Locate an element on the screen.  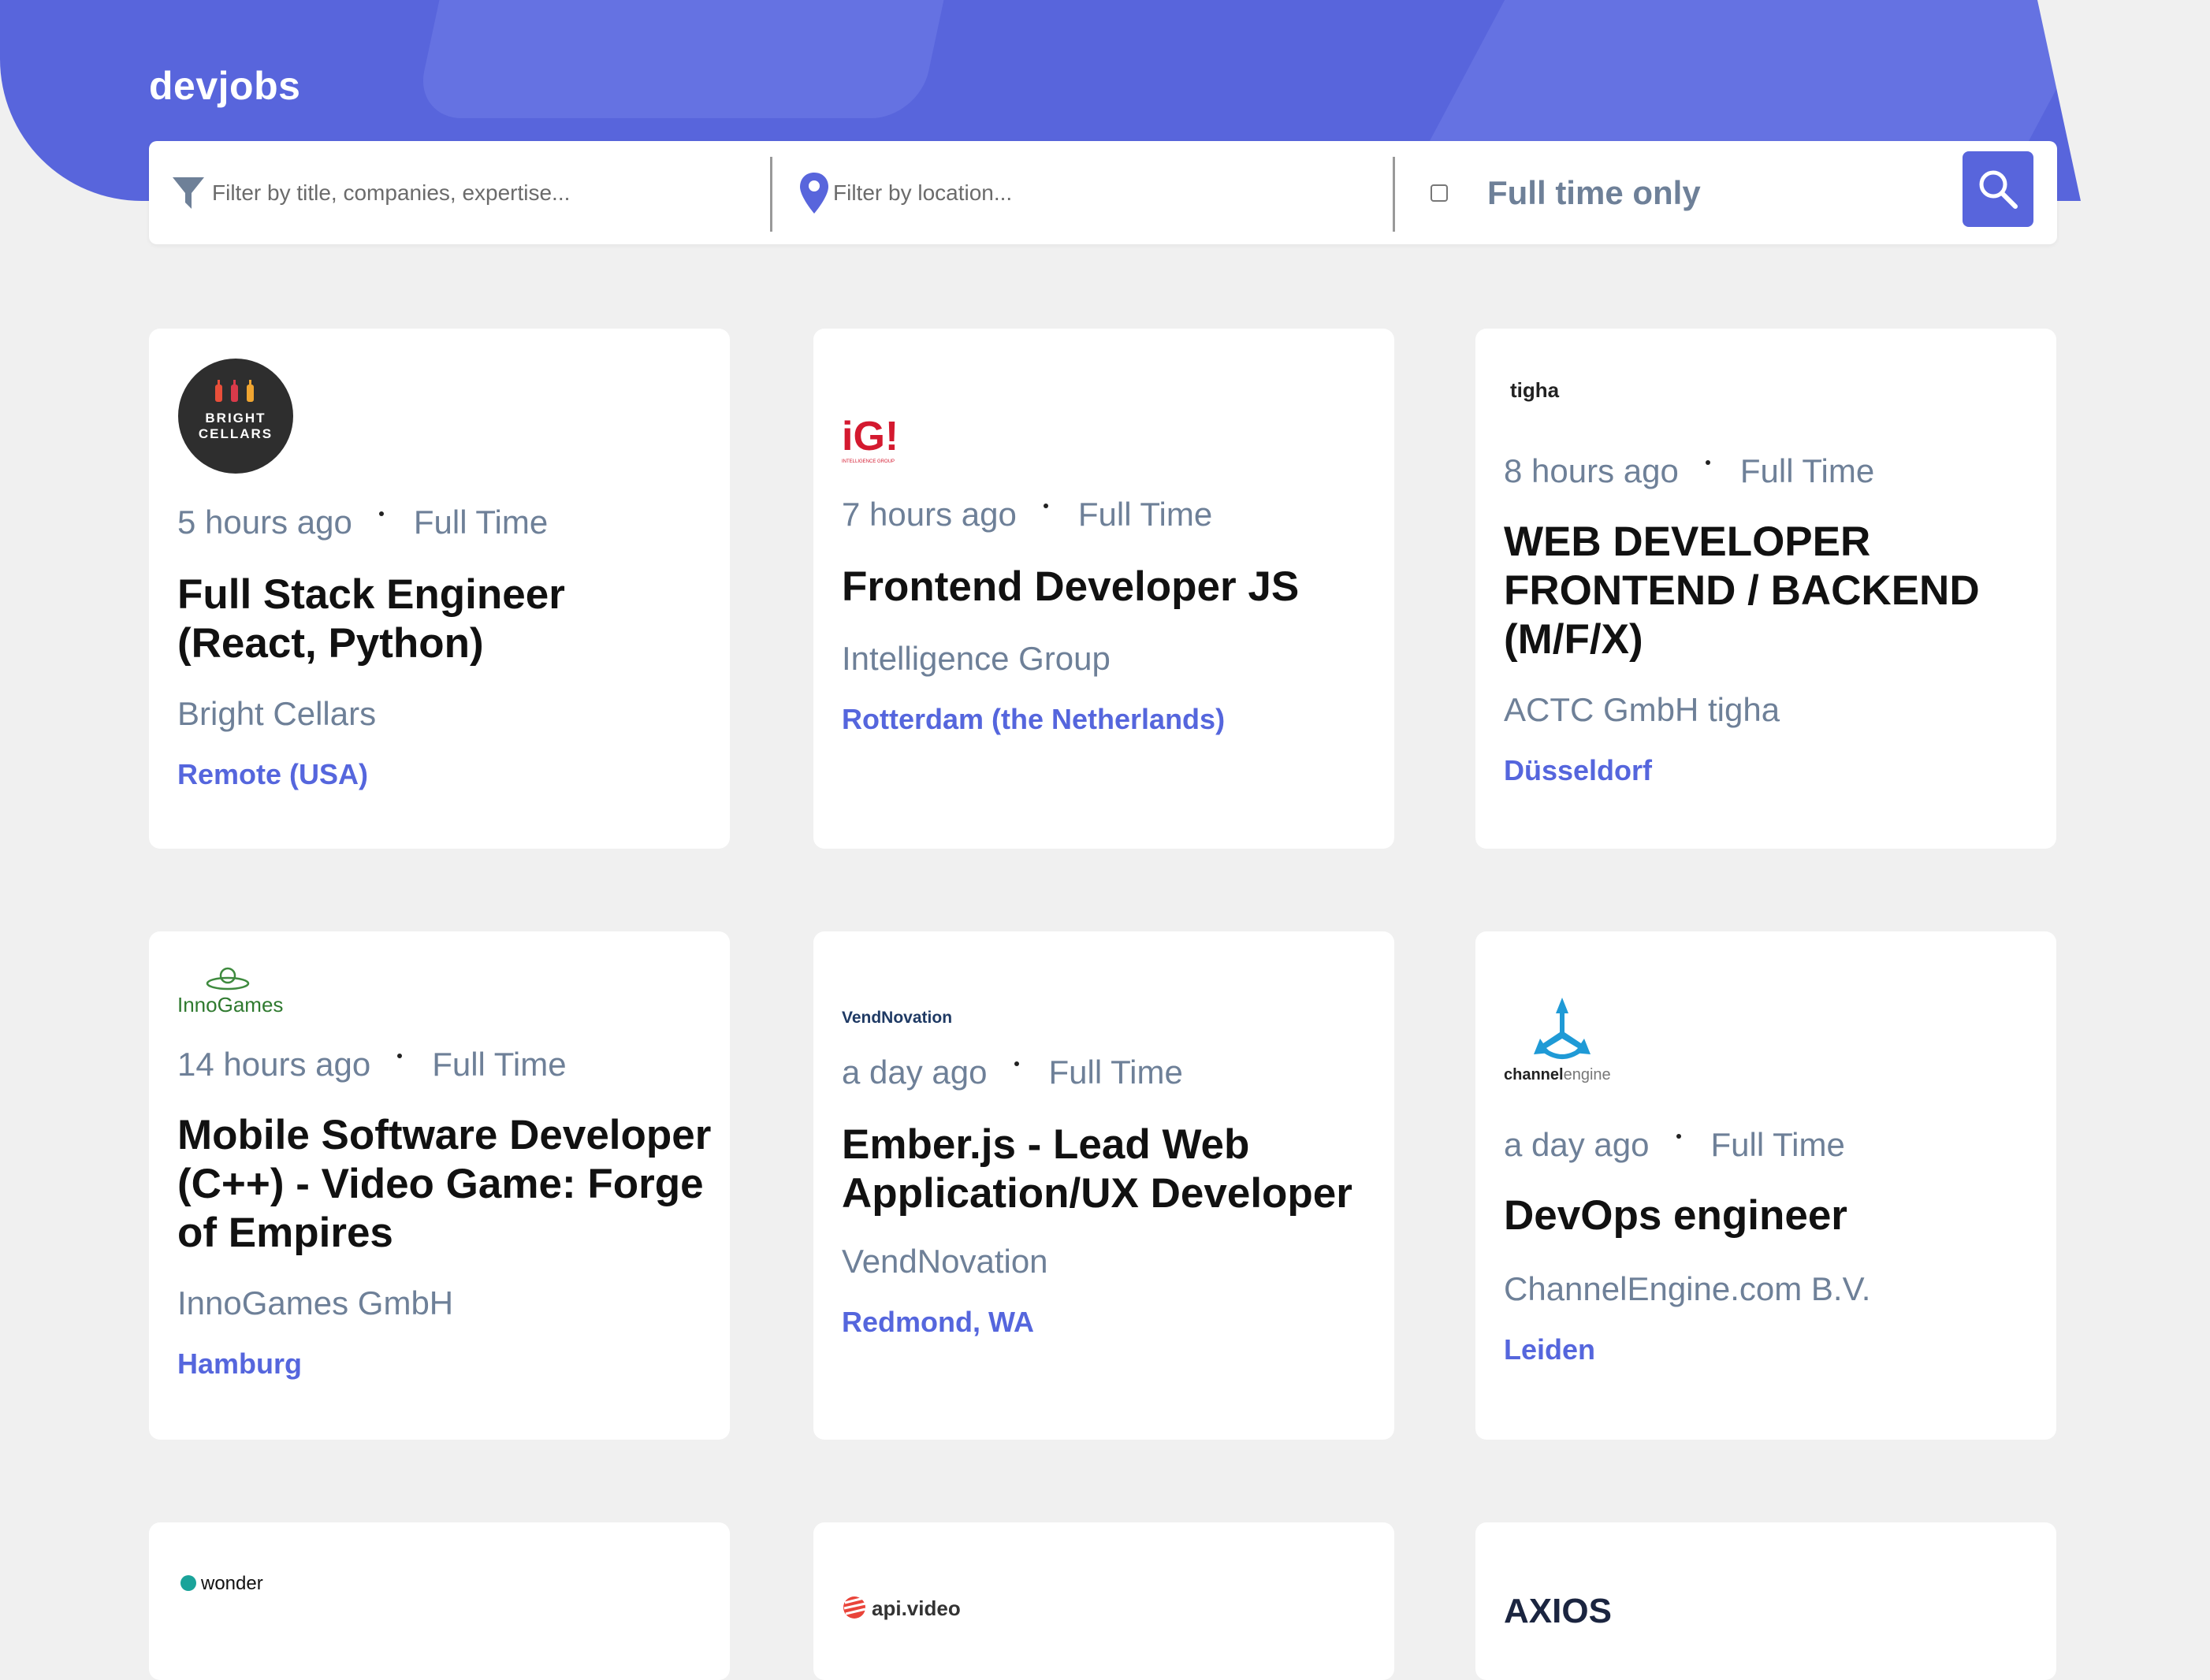
logo-text: tigha is located at coordinates (1535, 390).